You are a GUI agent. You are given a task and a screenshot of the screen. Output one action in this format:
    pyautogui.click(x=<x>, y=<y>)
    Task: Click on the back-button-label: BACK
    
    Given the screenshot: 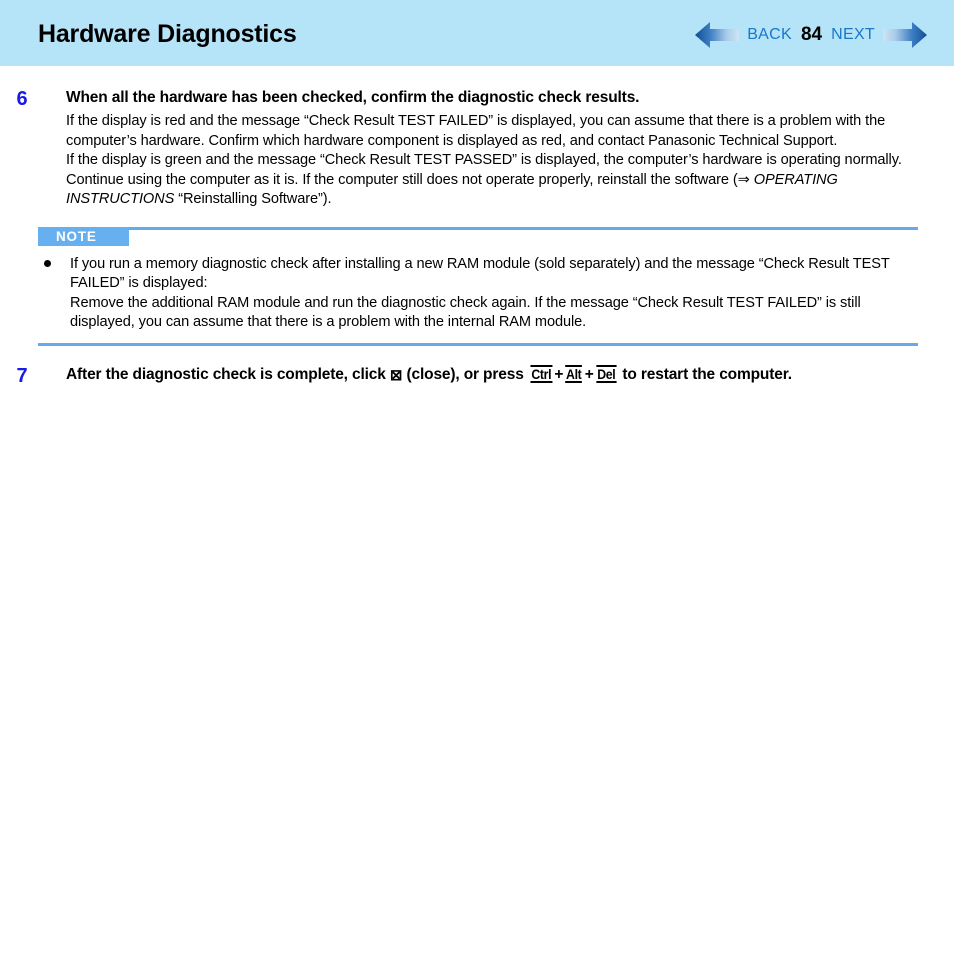 What is the action you would take?
    pyautogui.click(x=769, y=35)
    